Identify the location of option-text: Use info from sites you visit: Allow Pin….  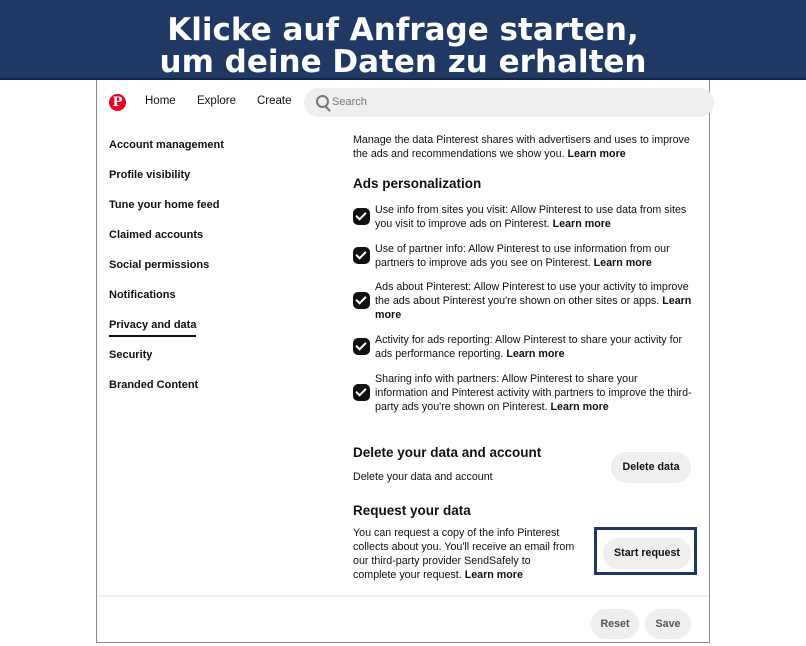
(531, 217).